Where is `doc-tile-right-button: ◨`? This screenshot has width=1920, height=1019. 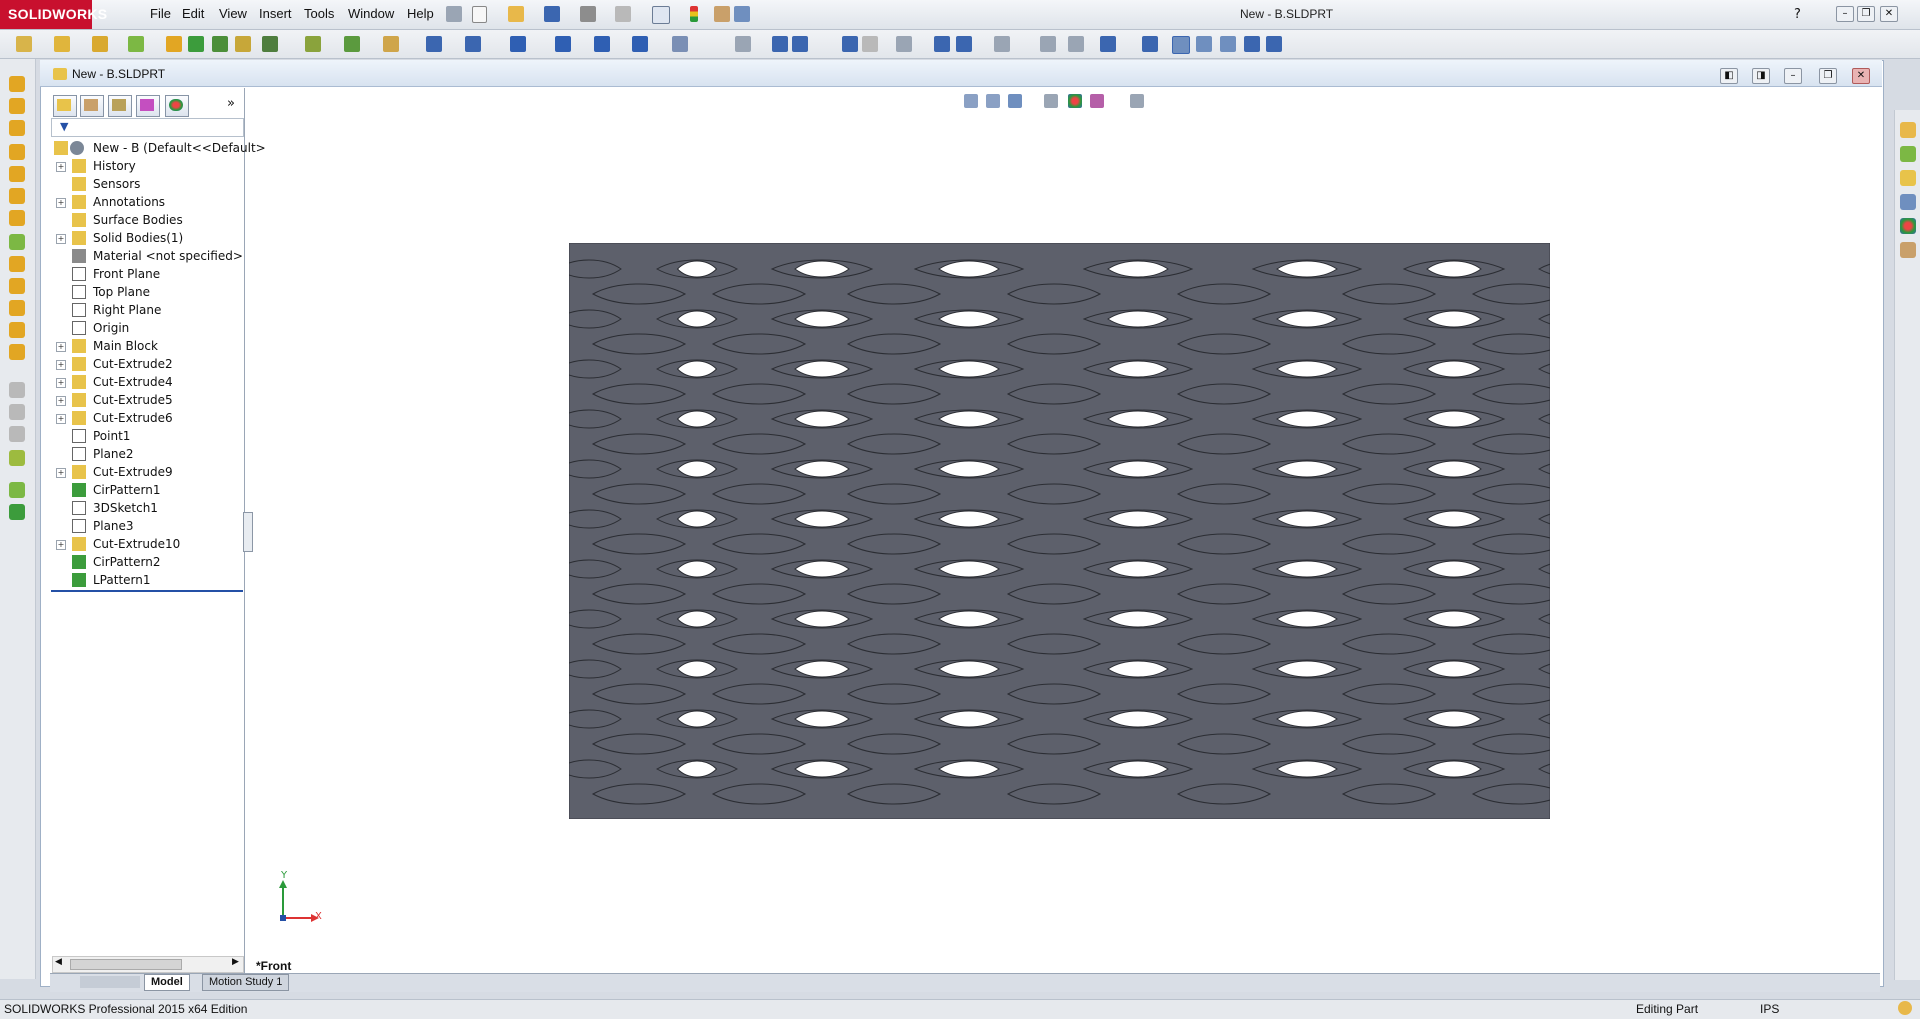 doc-tile-right-button: ◨ is located at coordinates (1761, 76).